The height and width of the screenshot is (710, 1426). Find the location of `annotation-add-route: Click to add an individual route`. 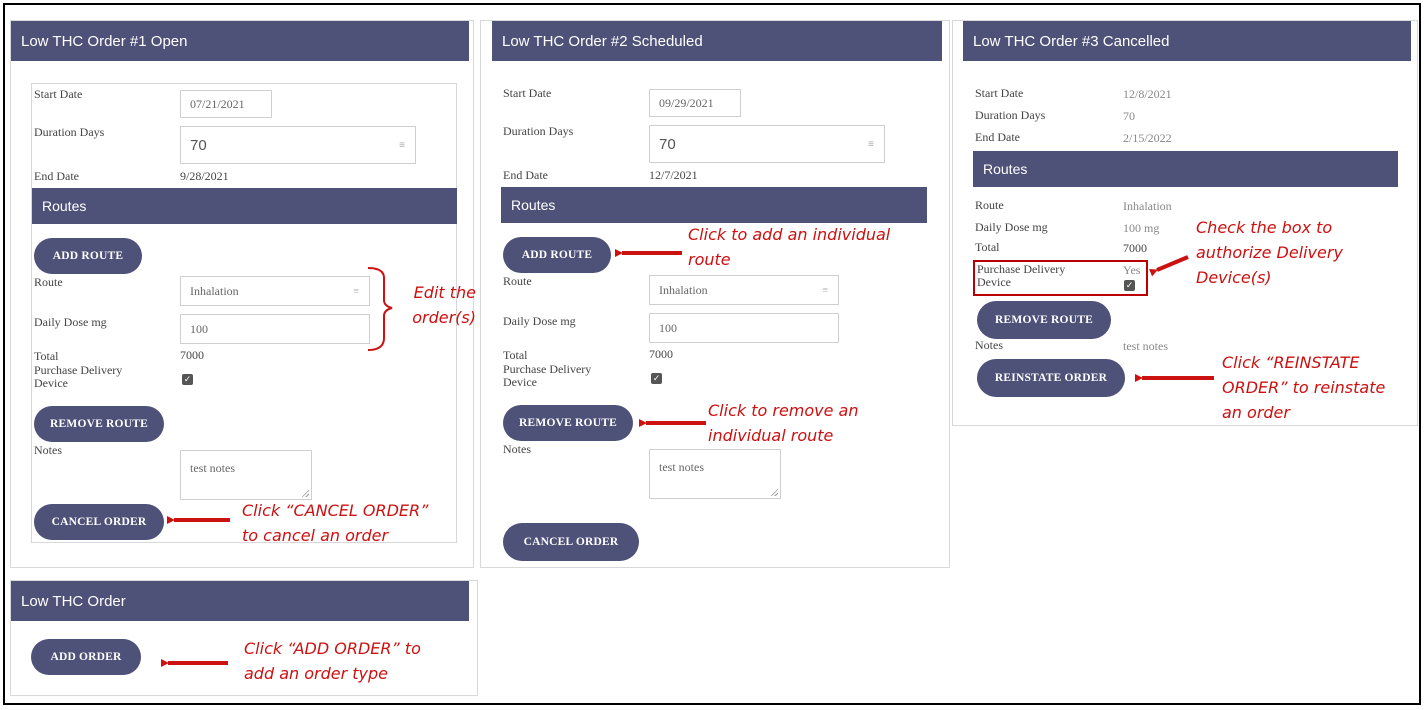

annotation-add-route: Click to add an individual route is located at coordinates (789, 247).